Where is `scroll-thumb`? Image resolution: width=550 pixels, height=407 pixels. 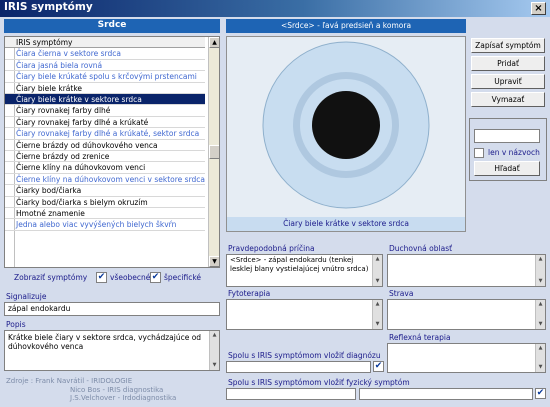
scroll-thumb is located at coordinates (214, 152).